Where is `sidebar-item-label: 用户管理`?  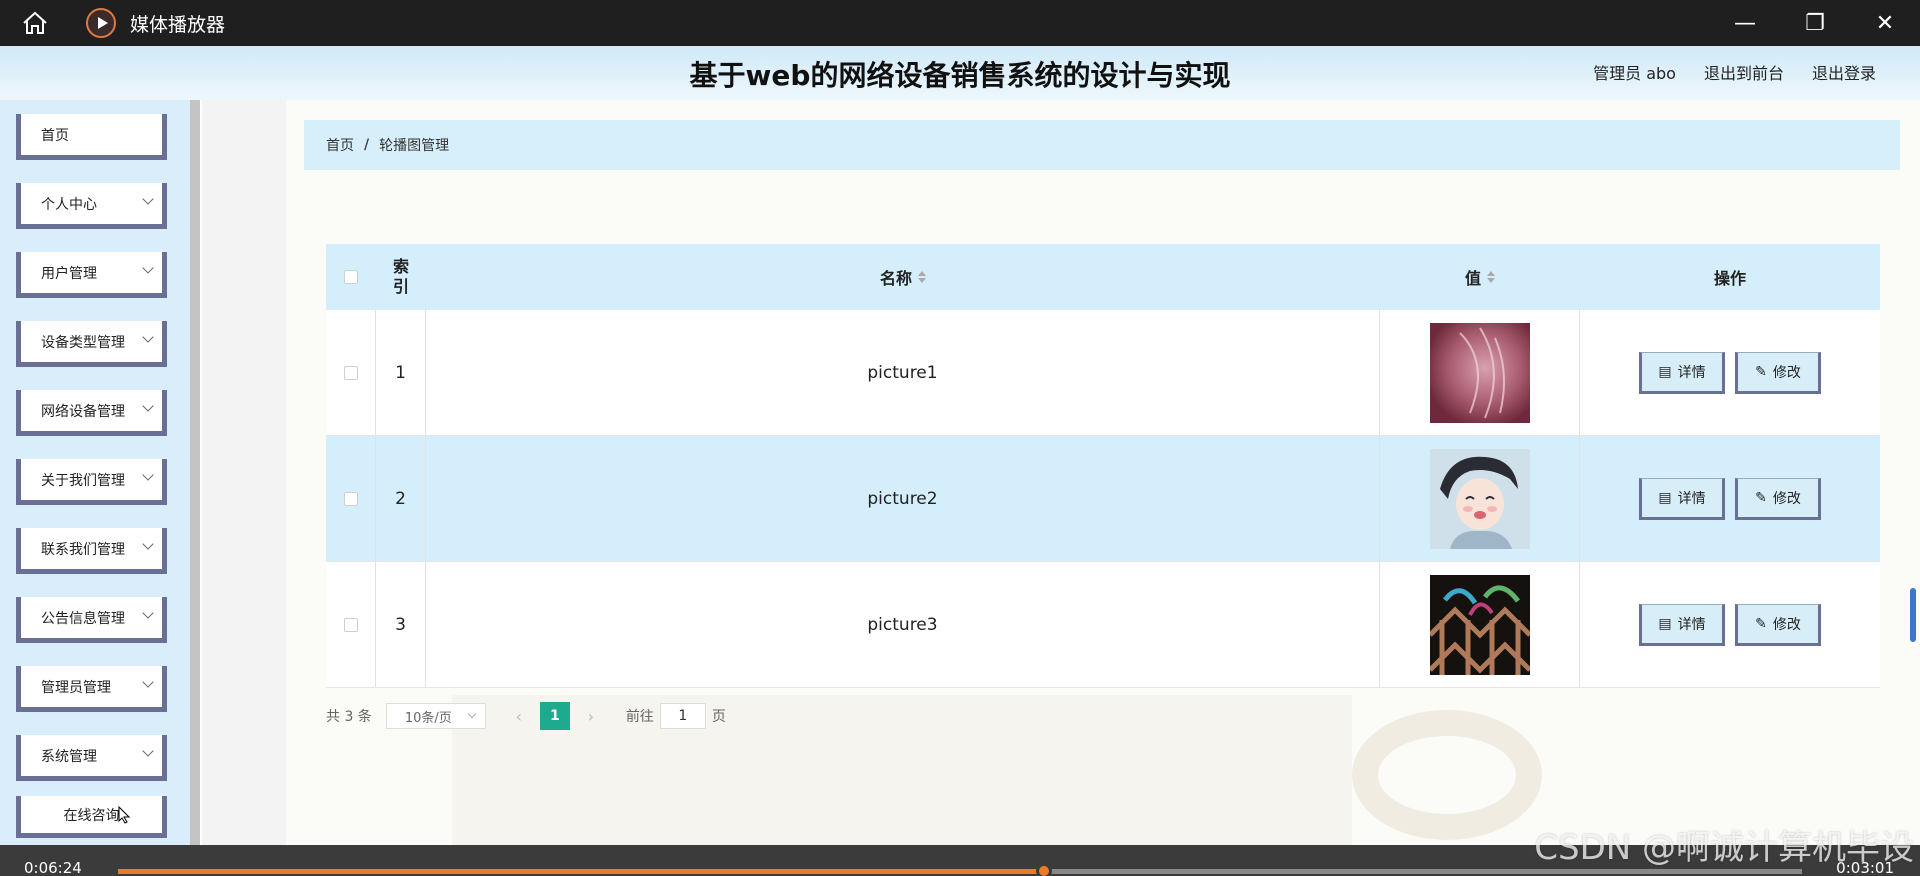 sidebar-item-label: 用户管理 is located at coordinates (69, 273).